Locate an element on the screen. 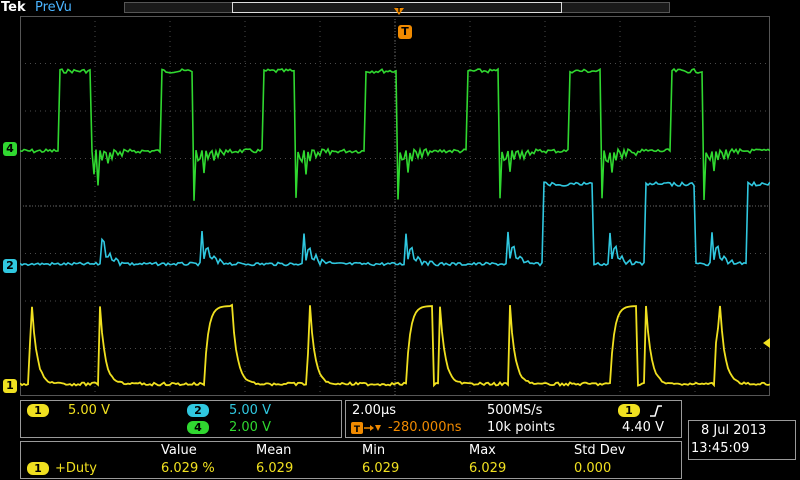 This screenshot has width=800, height=480. channel-2-ground-marker: 2 is located at coordinates (10, 266).